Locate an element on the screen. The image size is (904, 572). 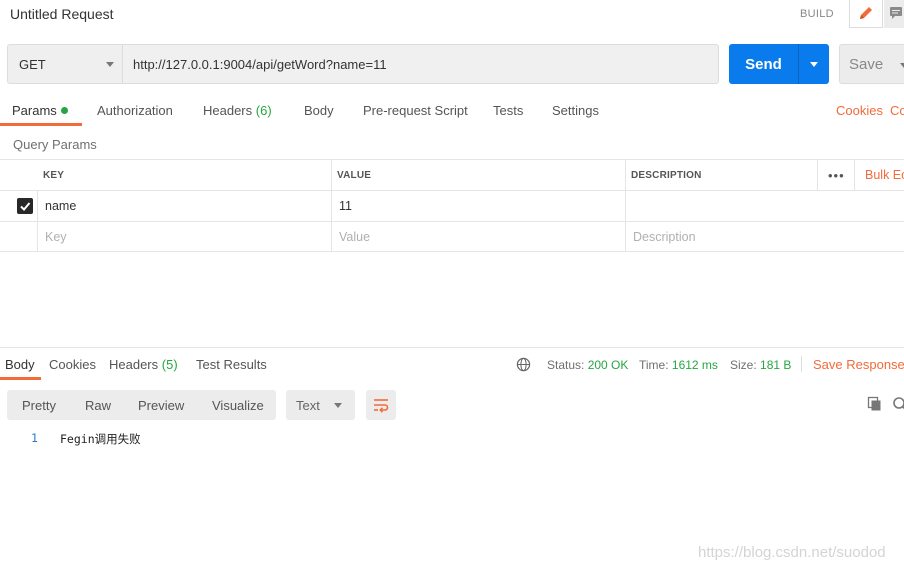
param-key-input: name is located at coordinates (60, 206).